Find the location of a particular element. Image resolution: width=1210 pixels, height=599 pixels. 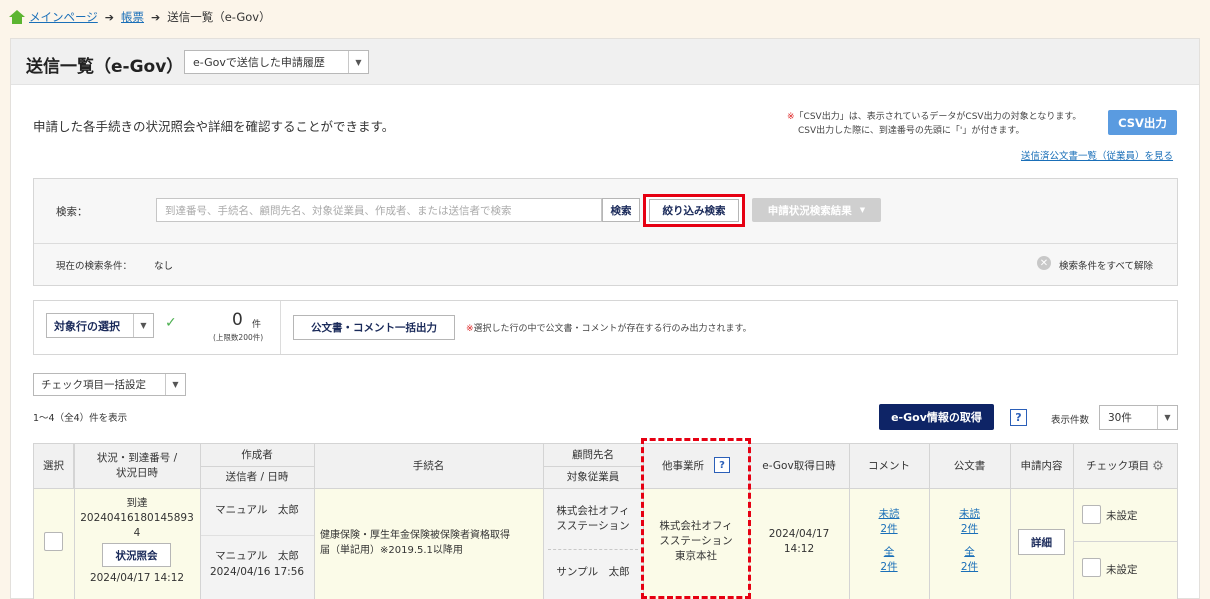

narrow-search-button: 絞り込み検索 is located at coordinates (694, 210).